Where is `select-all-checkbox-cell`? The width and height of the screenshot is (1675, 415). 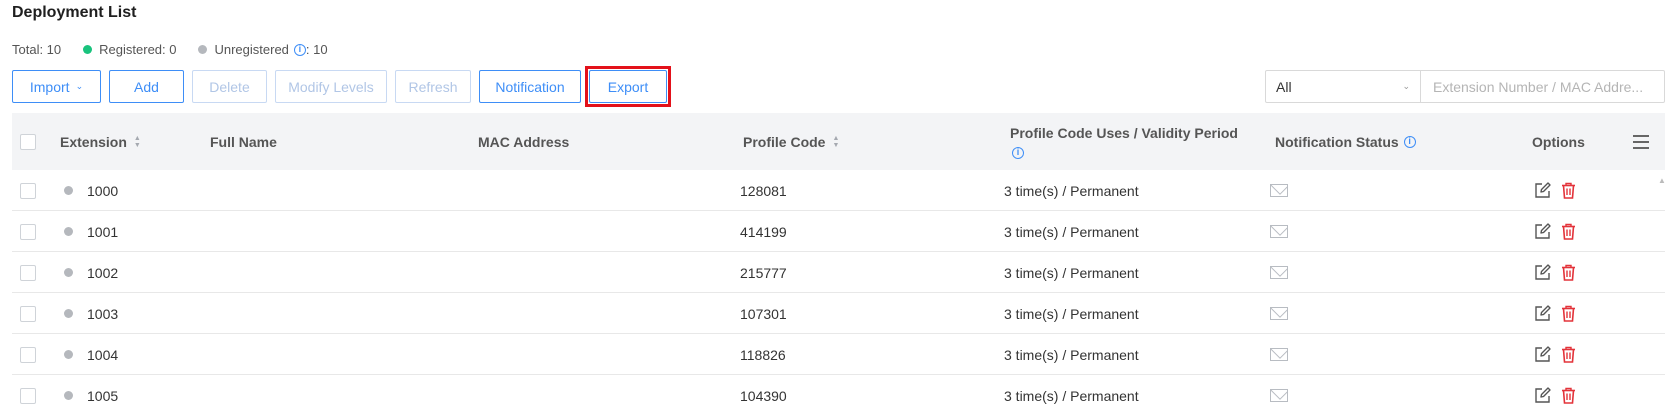 select-all-checkbox-cell is located at coordinates (28, 141).